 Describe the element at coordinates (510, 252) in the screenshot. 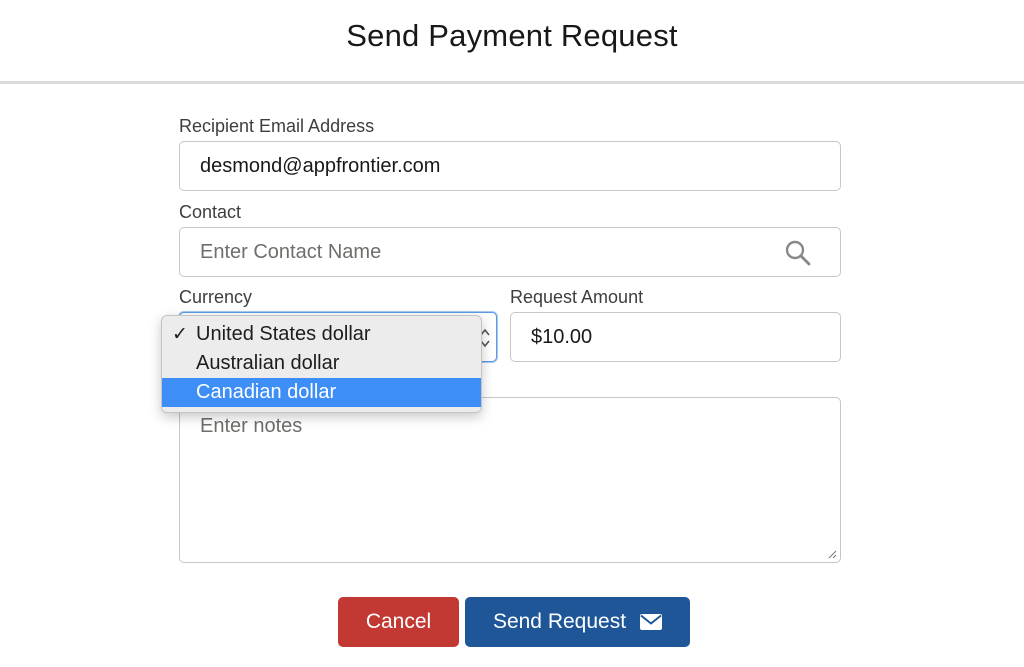

I see `contact-search-input: Enter Contact Name` at that location.